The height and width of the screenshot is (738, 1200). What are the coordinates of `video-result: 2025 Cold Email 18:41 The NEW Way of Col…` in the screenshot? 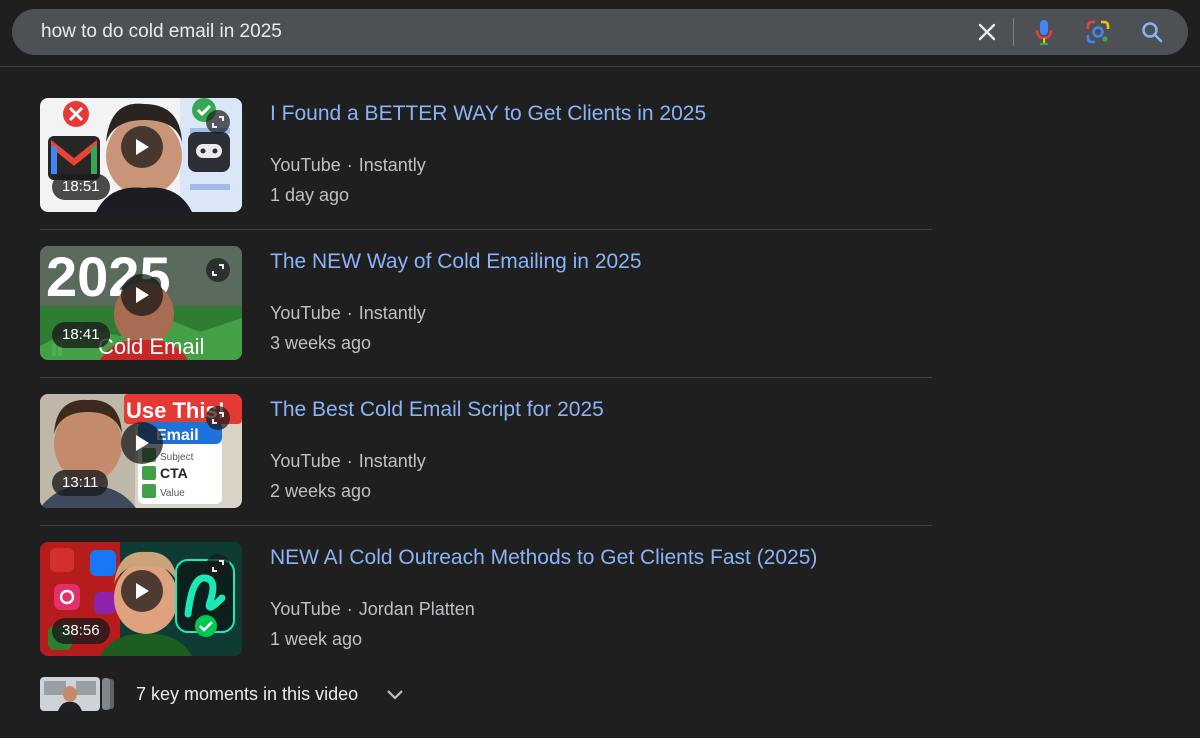 It's located at (486, 303).